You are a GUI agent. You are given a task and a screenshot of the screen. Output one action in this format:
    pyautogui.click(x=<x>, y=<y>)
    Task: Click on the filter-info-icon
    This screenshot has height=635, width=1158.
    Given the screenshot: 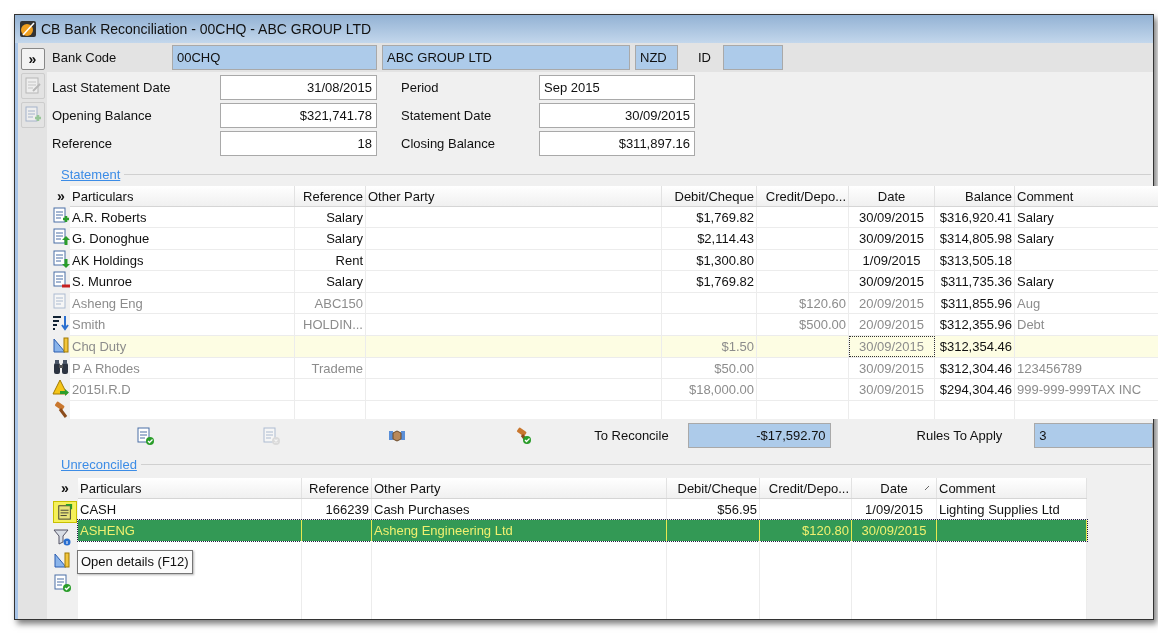 What is the action you would take?
    pyautogui.click(x=62, y=537)
    